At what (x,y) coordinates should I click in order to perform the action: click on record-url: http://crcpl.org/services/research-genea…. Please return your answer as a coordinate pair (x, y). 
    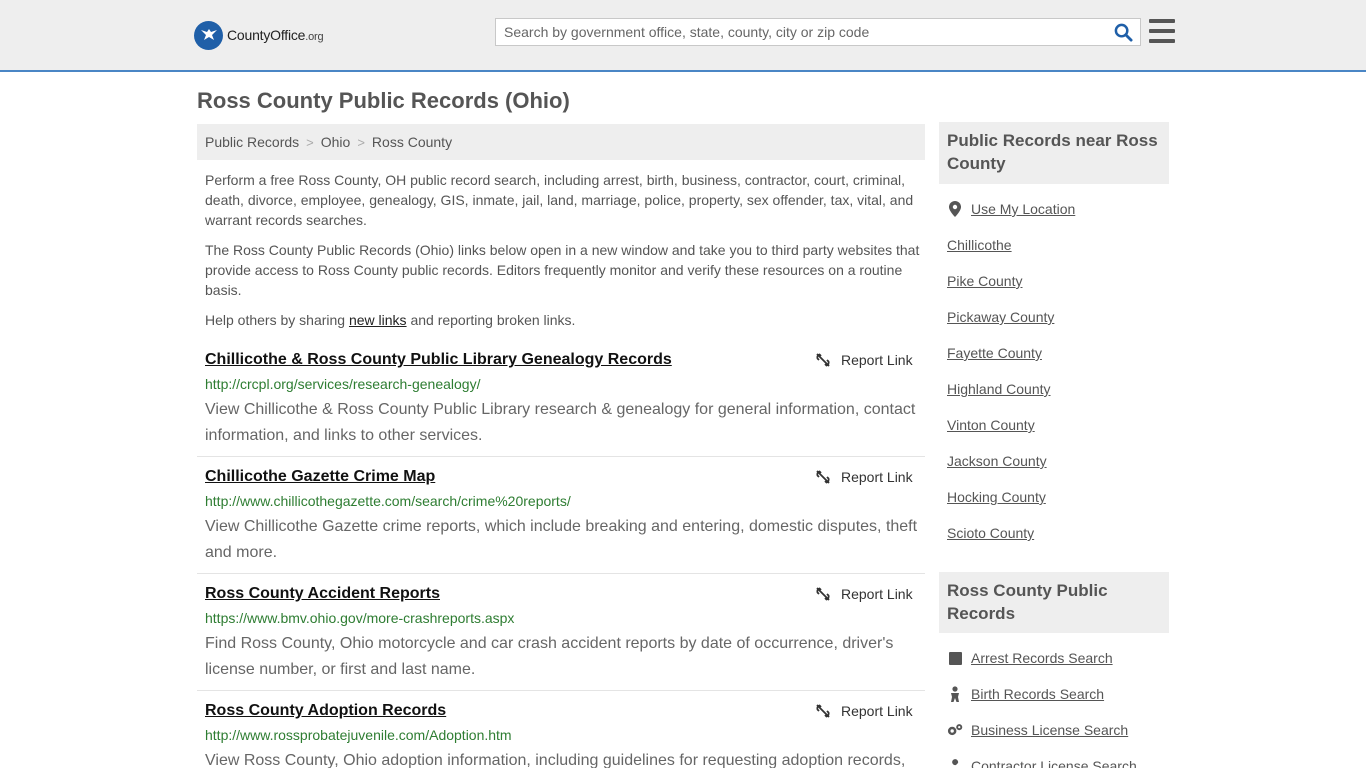
    Looking at the image, I should click on (343, 384).